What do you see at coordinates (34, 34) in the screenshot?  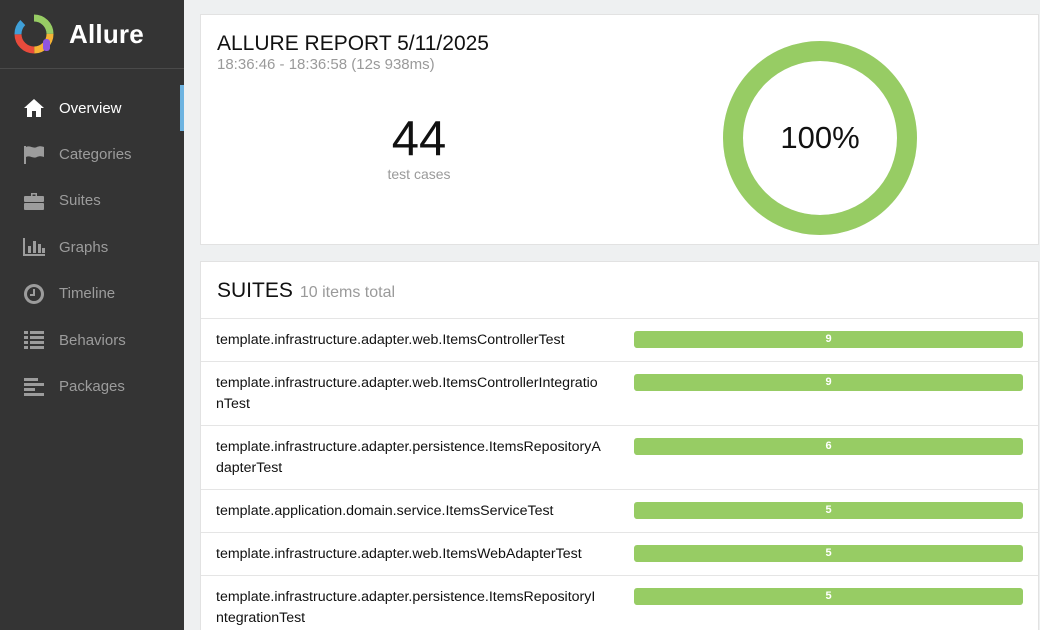 I see `allure-logo-icon` at bounding box center [34, 34].